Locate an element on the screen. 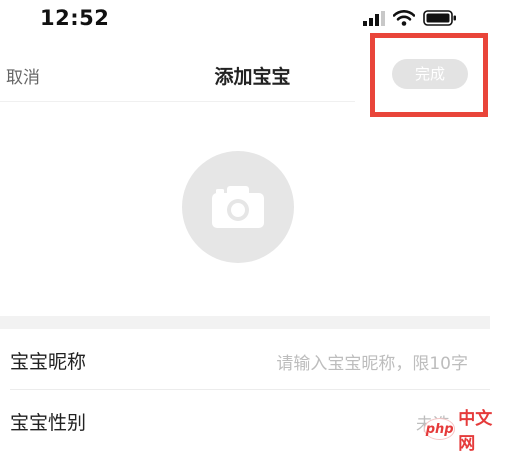  row-divider is located at coordinates (250, 389).